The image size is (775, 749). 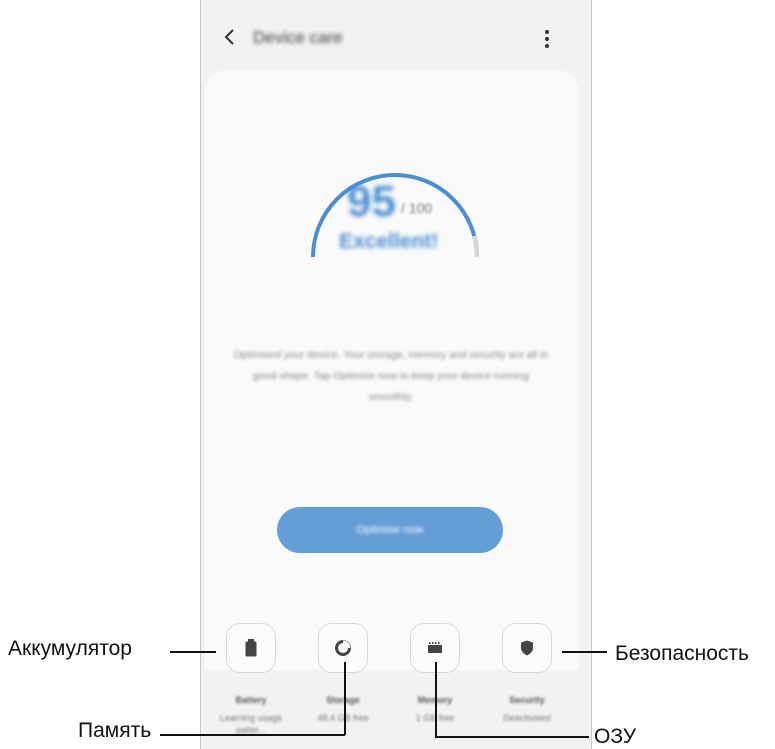 I want to click on security-tile: Security Deactivated, so click(x=527, y=667).